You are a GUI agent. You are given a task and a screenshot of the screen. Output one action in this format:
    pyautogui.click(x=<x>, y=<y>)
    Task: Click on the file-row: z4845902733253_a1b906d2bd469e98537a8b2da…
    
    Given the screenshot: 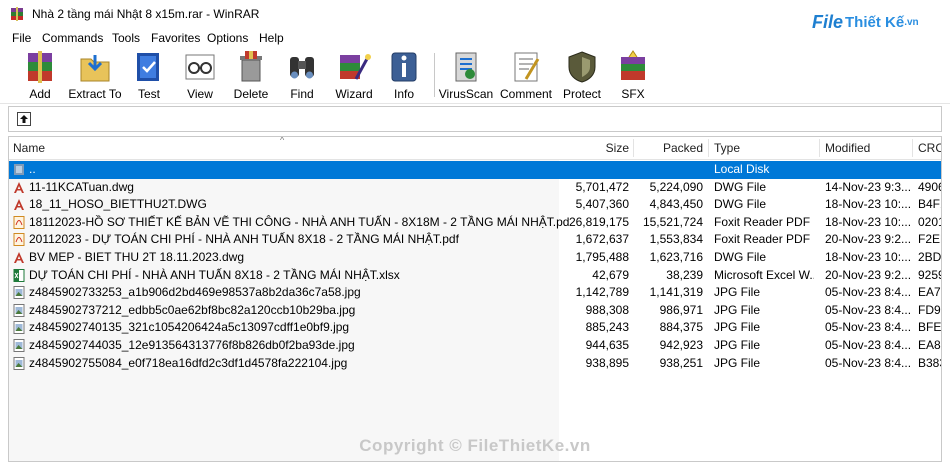 What is the action you would take?
    pyautogui.click(x=475, y=293)
    